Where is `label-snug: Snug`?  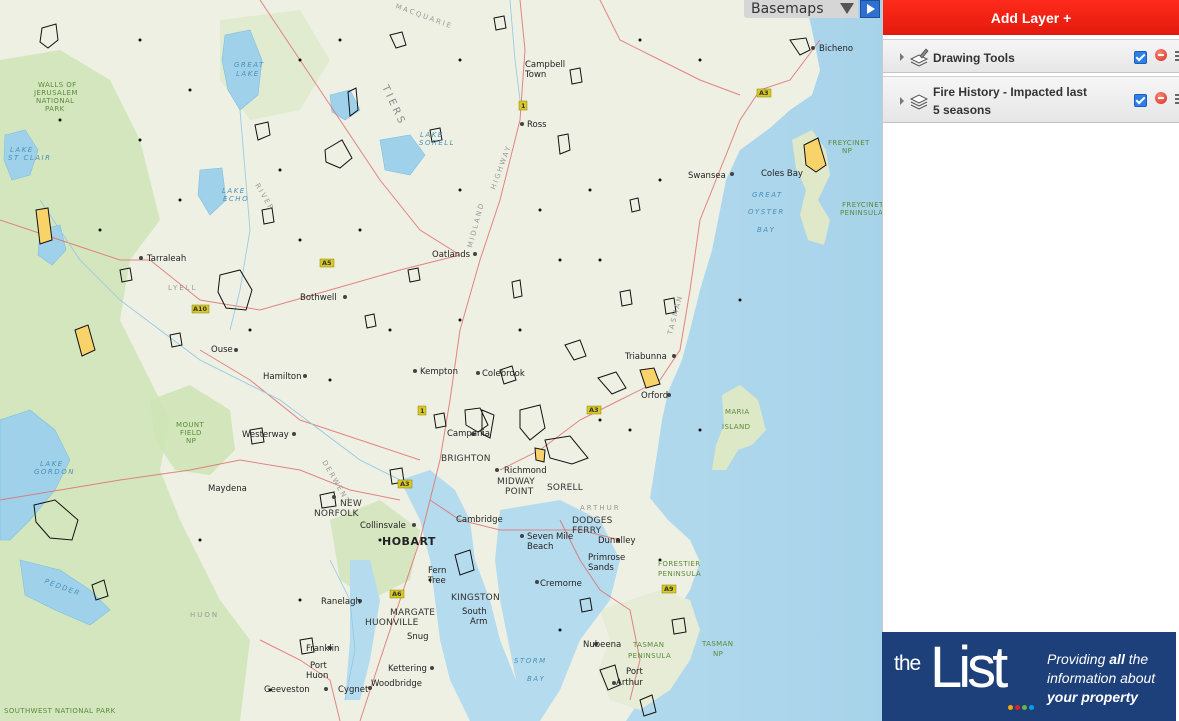
label-snug: Snug is located at coordinates (418, 637).